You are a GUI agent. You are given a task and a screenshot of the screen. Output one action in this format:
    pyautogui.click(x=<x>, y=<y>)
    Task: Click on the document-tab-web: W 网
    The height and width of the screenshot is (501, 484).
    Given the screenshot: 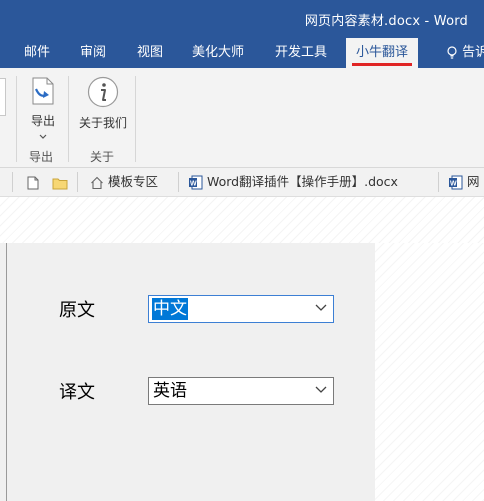 What is the action you would take?
    pyautogui.click(x=464, y=182)
    